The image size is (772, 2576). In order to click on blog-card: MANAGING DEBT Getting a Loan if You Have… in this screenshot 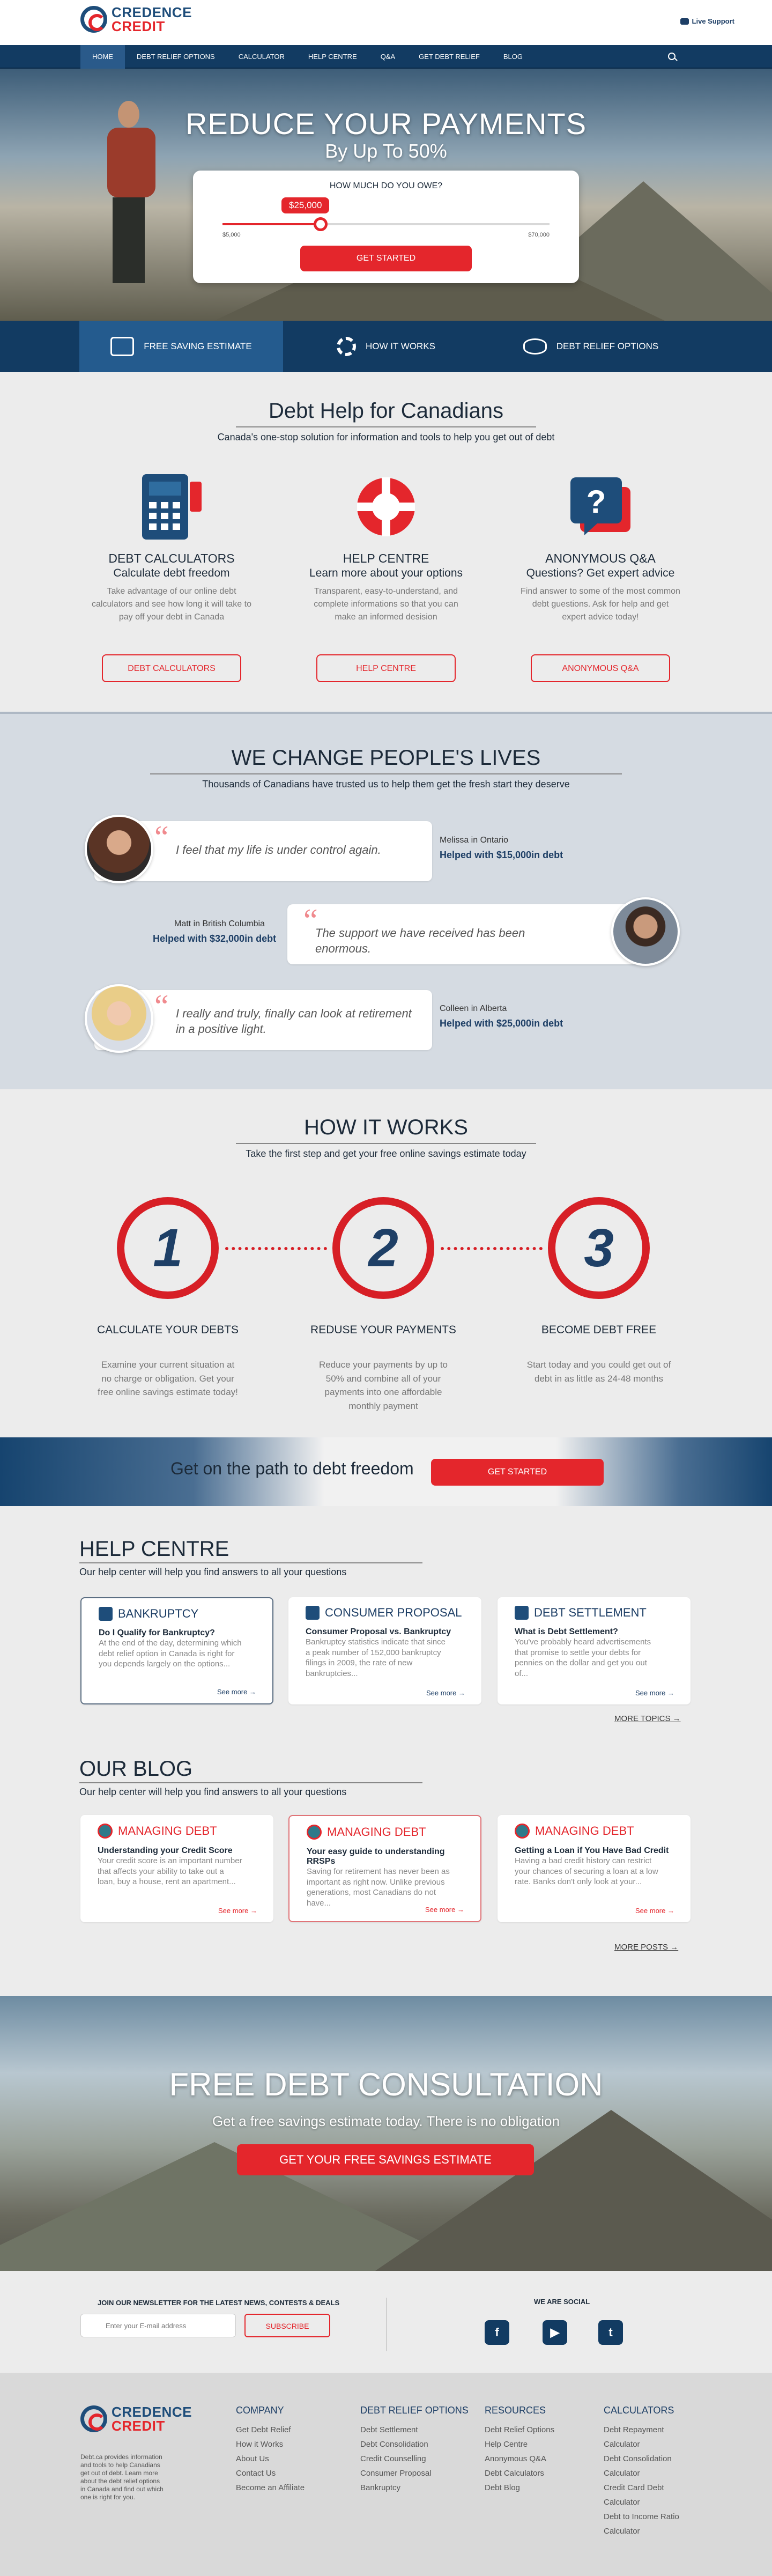, I will do `click(594, 1869)`.